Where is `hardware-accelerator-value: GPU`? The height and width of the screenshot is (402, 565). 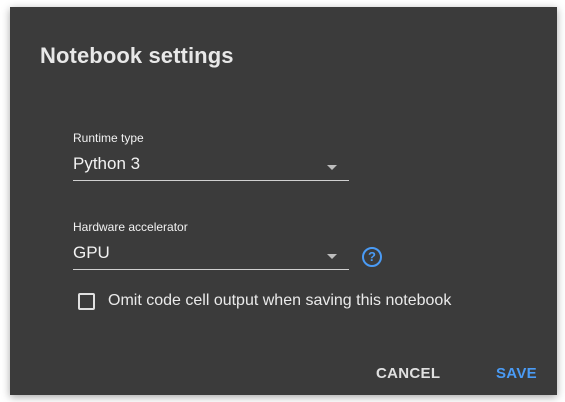 hardware-accelerator-value: GPU is located at coordinates (91, 252).